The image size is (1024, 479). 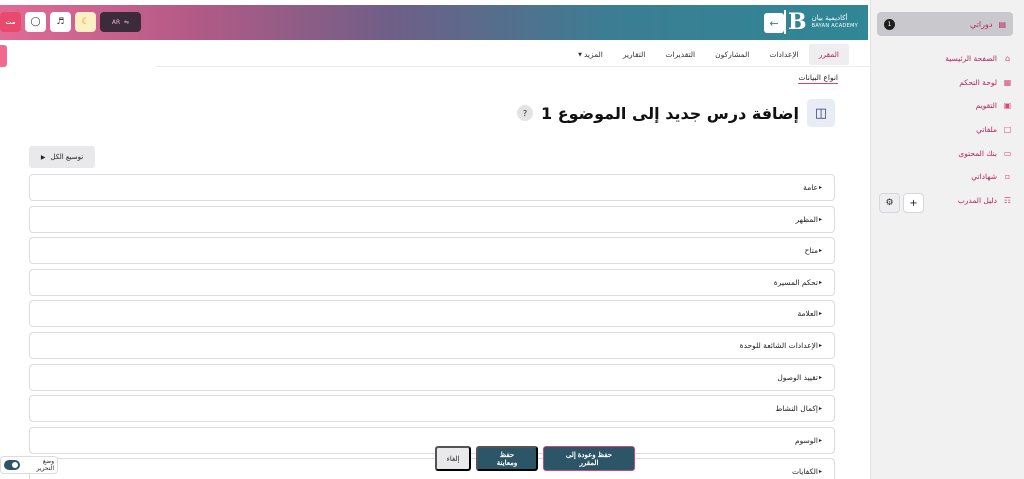 What do you see at coordinates (1007, 130) in the screenshot?
I see `files-icon: □` at bounding box center [1007, 130].